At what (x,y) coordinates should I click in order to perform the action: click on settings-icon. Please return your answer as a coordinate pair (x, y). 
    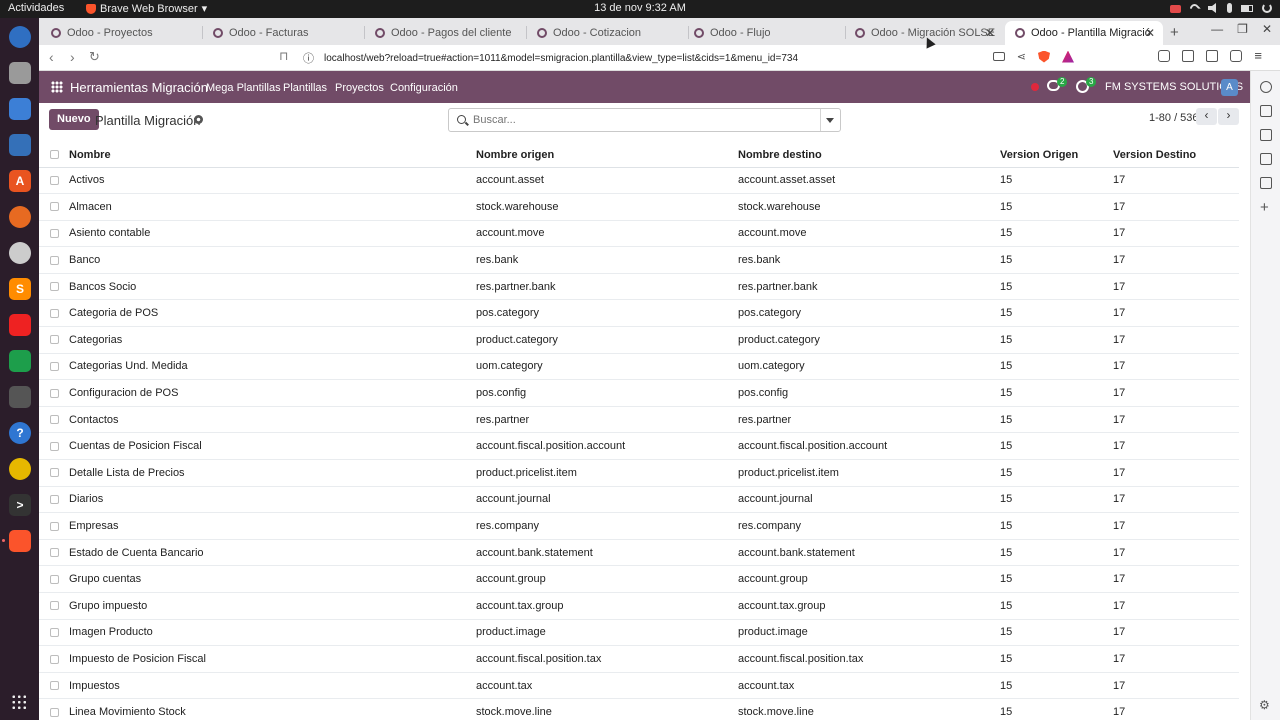
    Looking at the image, I should click on (20, 253).